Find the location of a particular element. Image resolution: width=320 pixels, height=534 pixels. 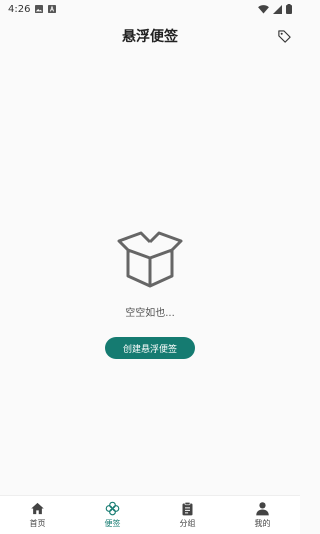

nav-label-home: 首页 is located at coordinates (37, 523).